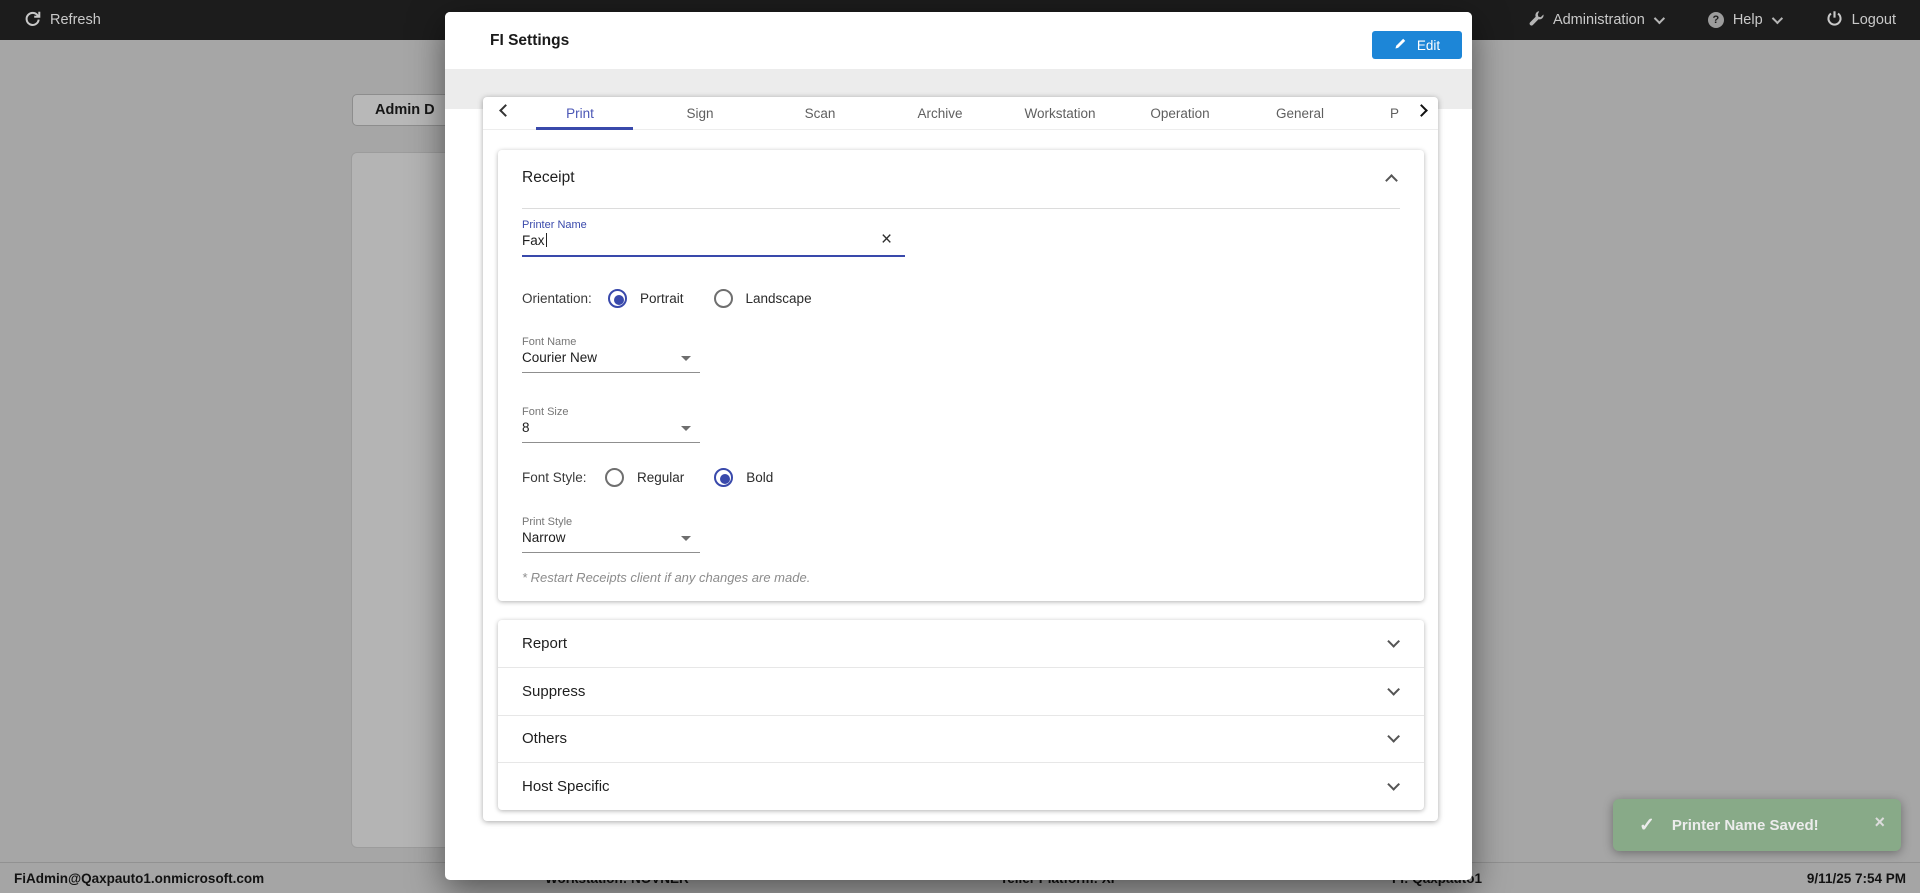 This screenshot has height=893, width=1920. Describe the element at coordinates (535, 240) in the screenshot. I see `printer-name-input: Fax` at that location.